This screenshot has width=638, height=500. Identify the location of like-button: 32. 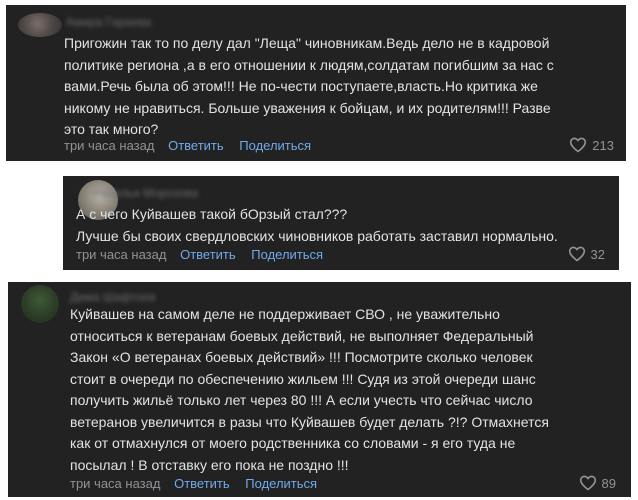
(586, 254).